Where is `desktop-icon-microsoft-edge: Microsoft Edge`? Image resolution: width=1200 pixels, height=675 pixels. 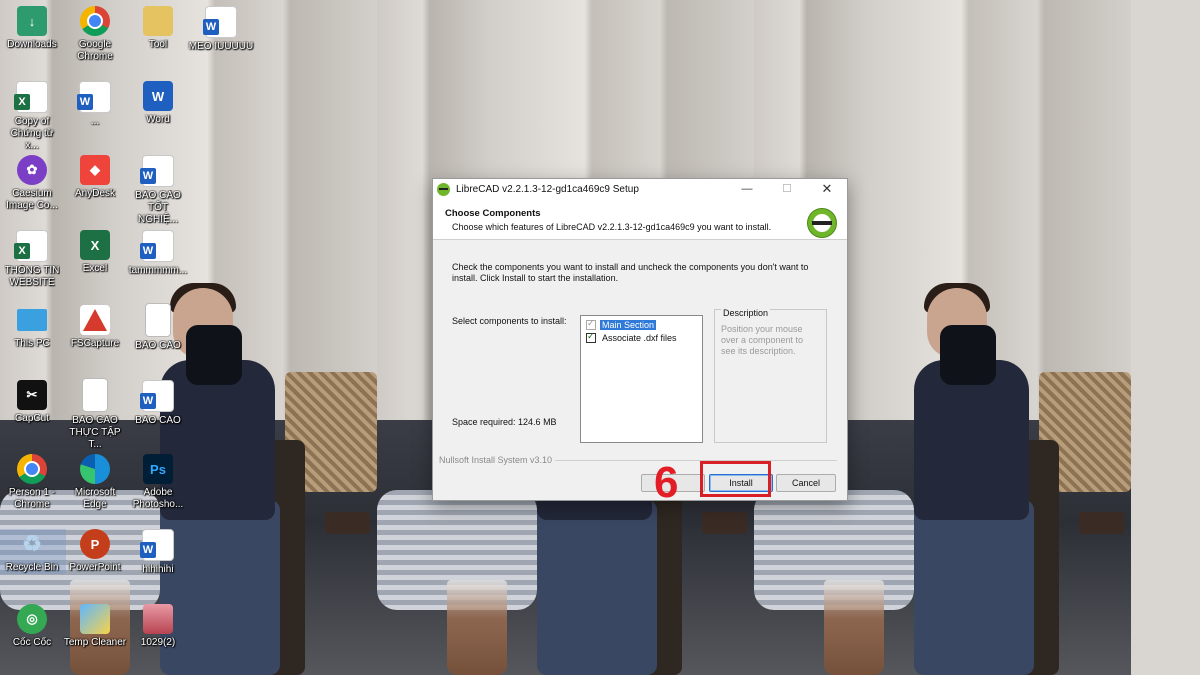
desktop-icon-microsoft-edge: Microsoft Edge is located at coordinates (95, 482).